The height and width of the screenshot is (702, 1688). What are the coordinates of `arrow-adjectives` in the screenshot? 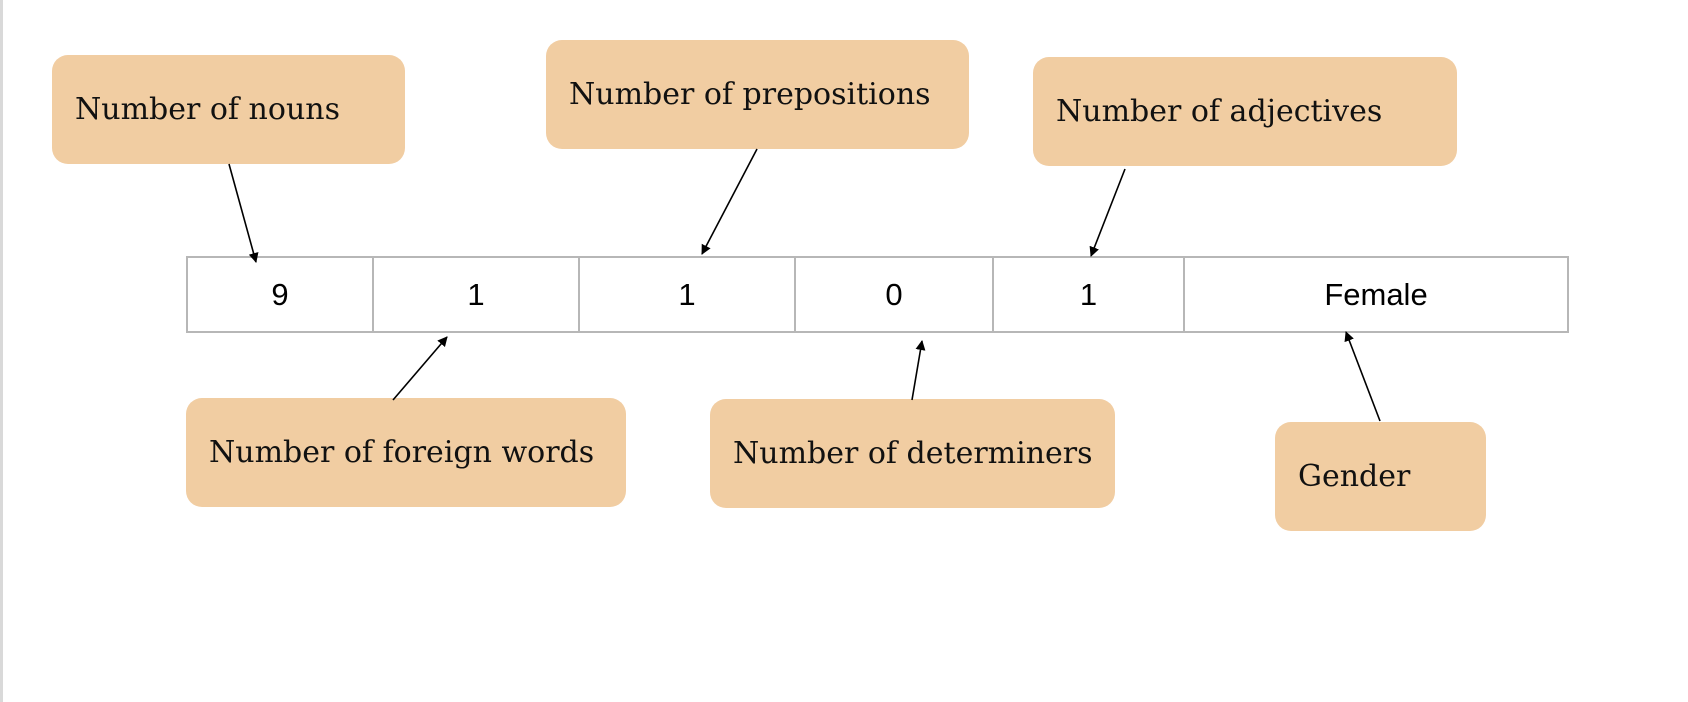 It's located at (1107, 212).